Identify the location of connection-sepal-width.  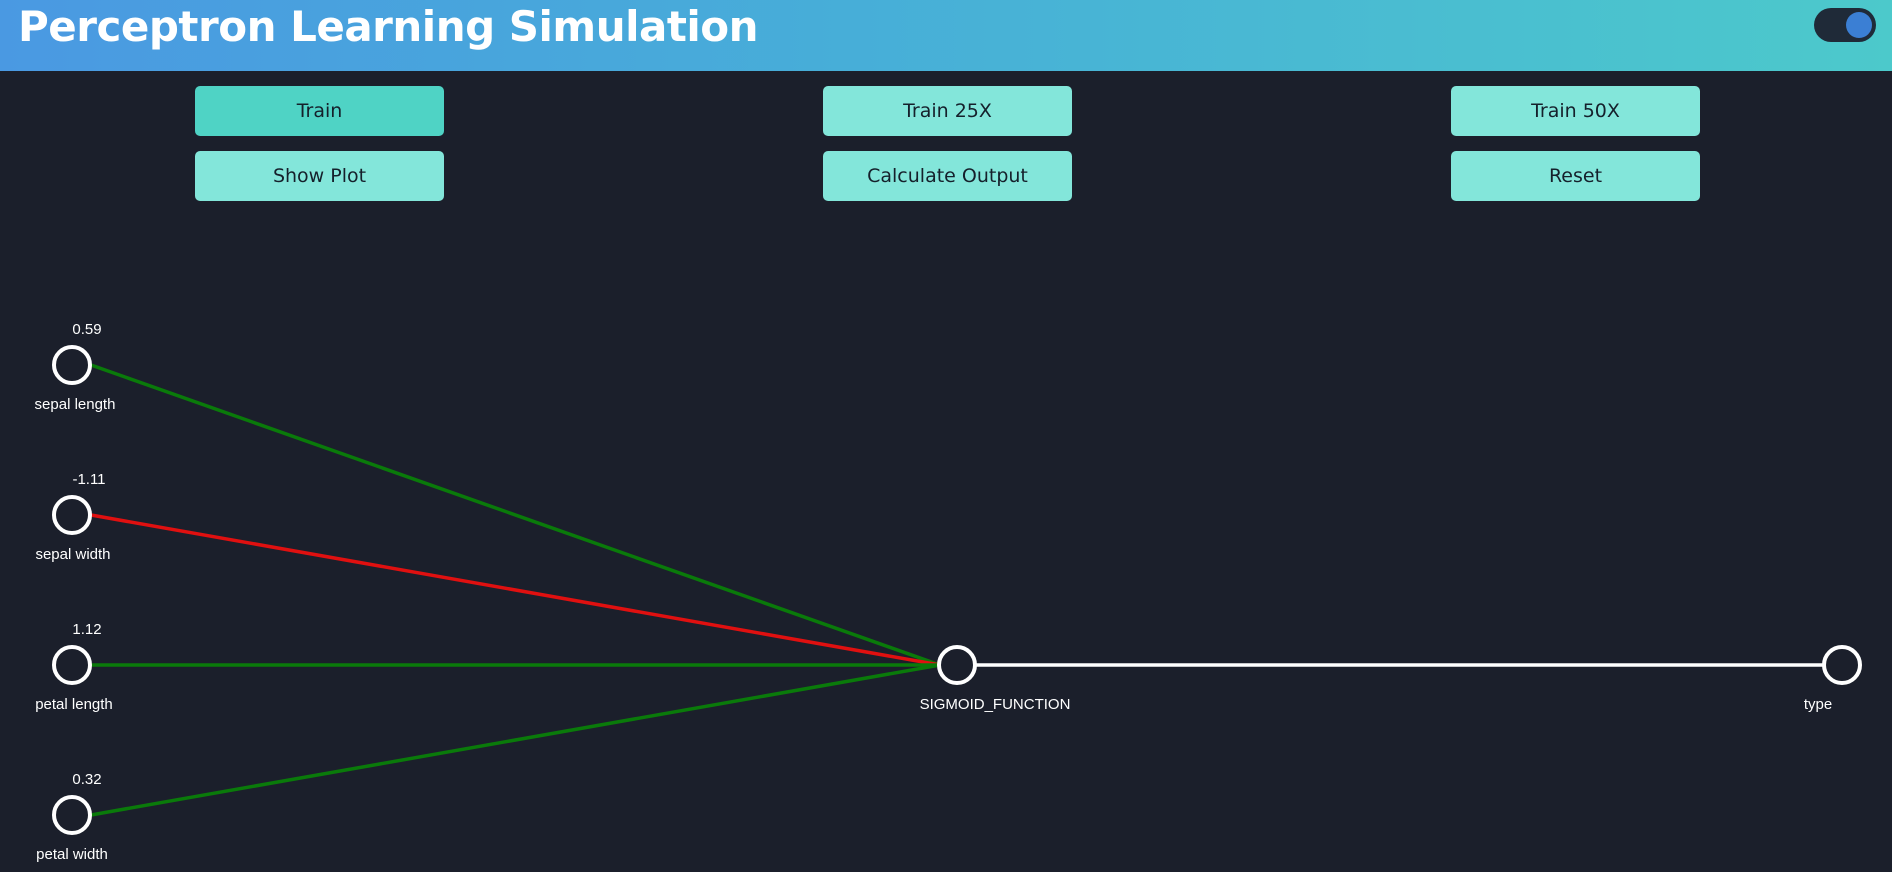
(515, 590).